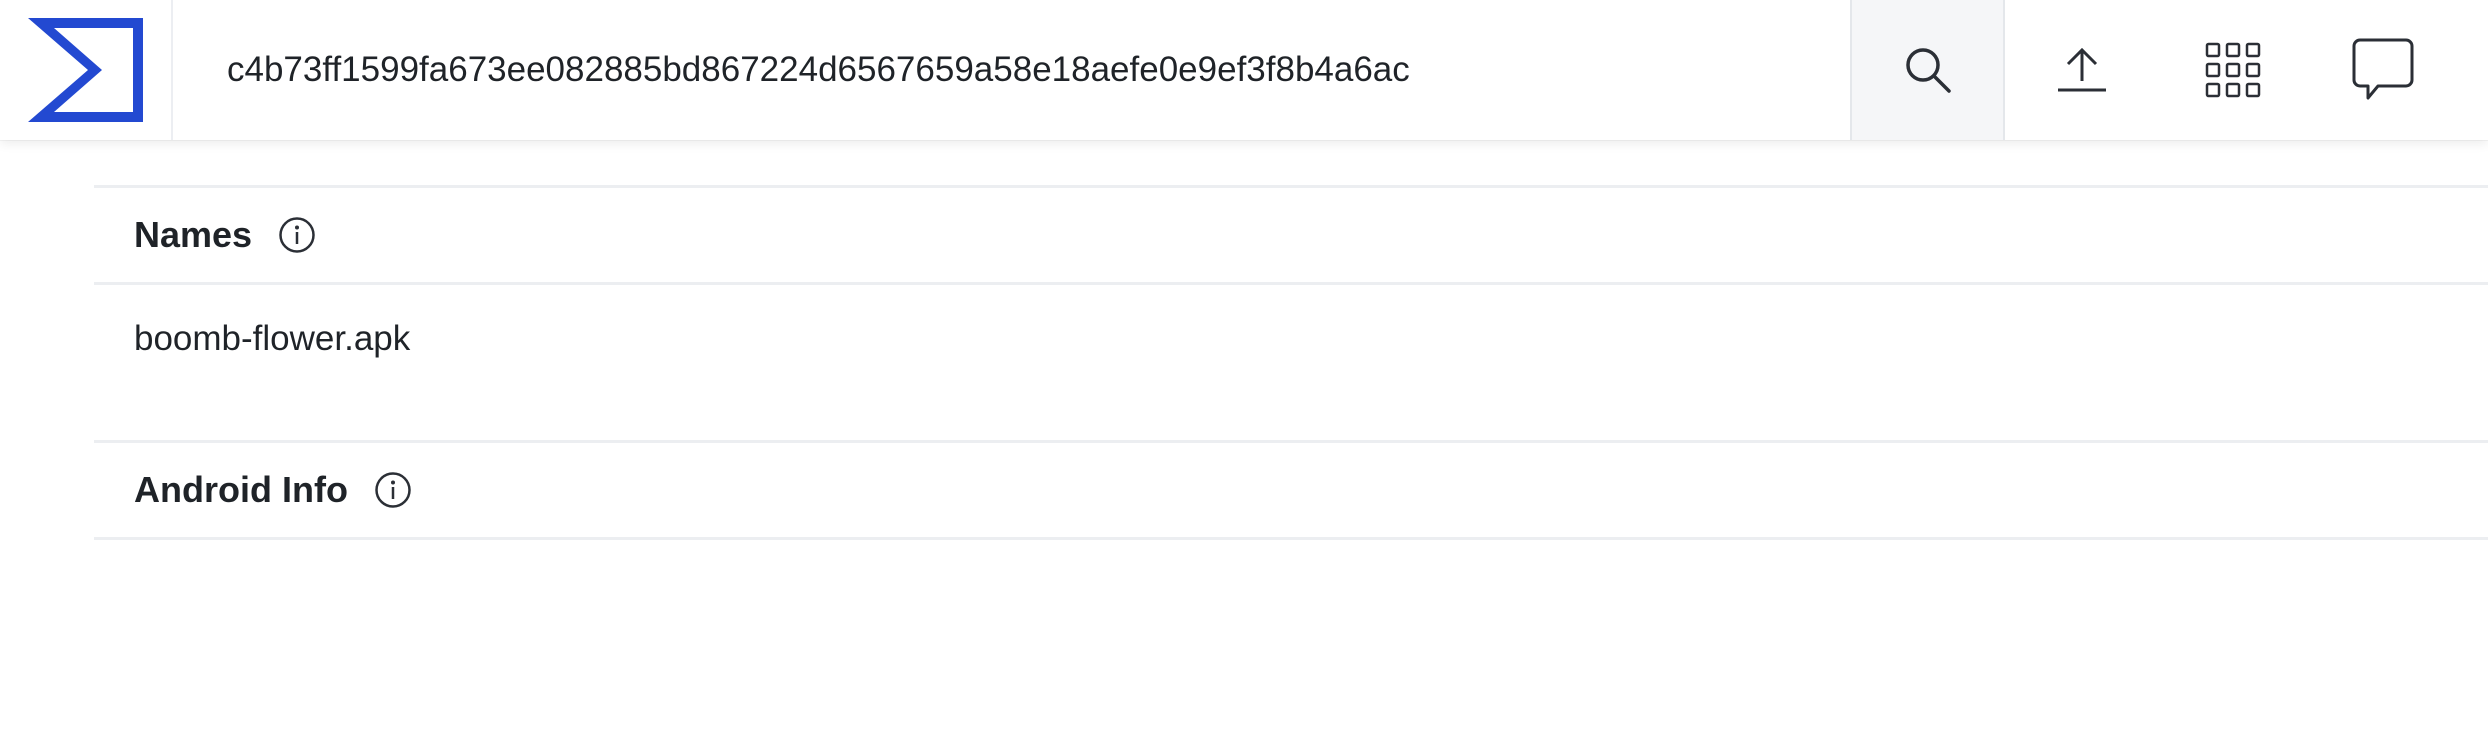  I want to click on search-icon, so click(1928, 70).